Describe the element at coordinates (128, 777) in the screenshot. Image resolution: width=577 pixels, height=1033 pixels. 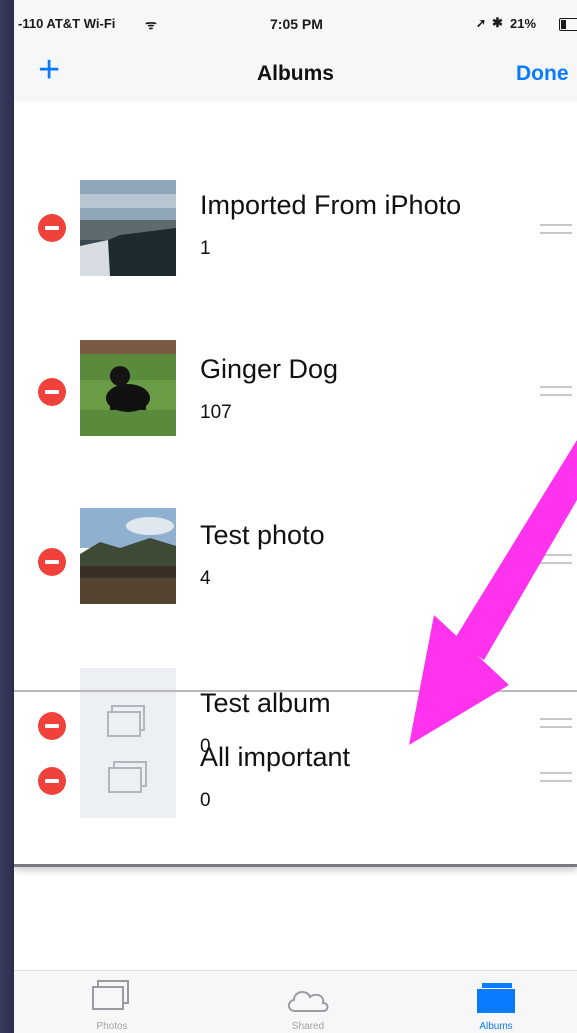
I see `empty-album-icon` at that location.